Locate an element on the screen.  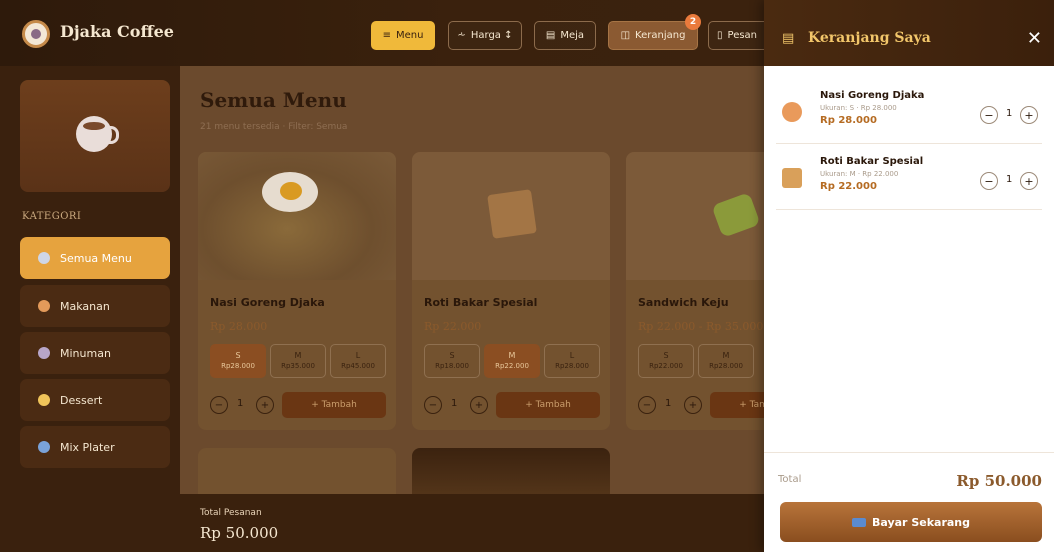
cart-item-size: Ukuran: M · Rp 22.000 is located at coordinates (859, 174).